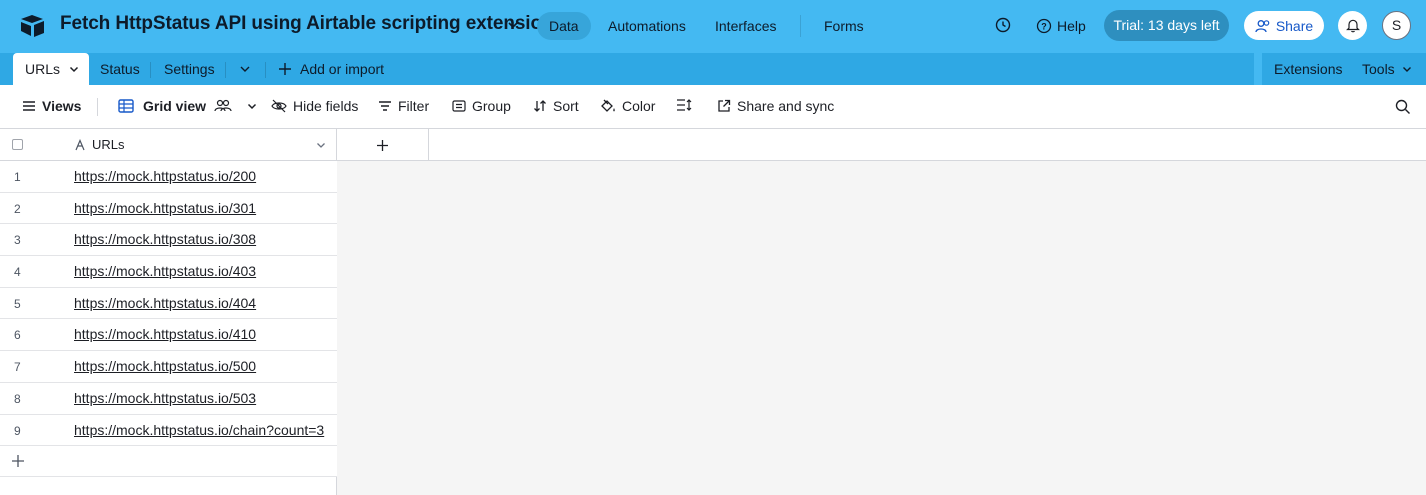  I want to click on row-number: 3, so click(17, 240).